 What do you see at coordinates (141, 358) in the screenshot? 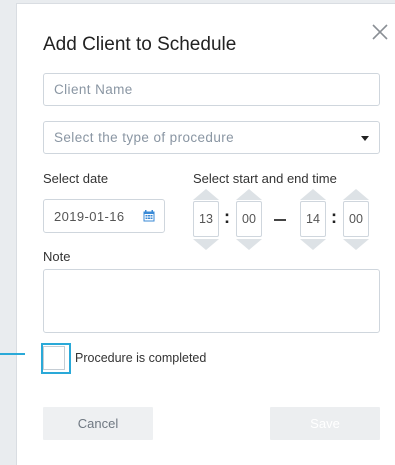
I see `procedure-completed-label: Procedure is completed` at bounding box center [141, 358].